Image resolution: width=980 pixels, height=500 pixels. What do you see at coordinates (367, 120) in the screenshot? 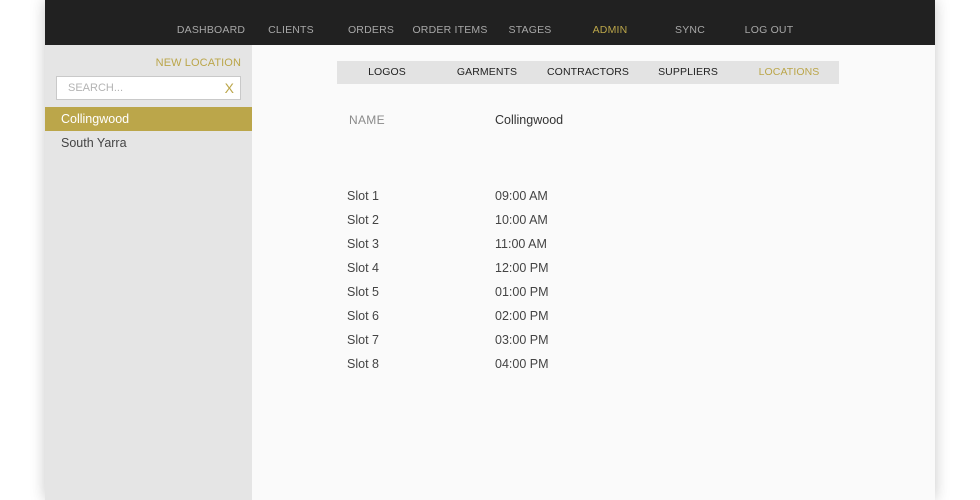
I see `name-field-label: NAME` at bounding box center [367, 120].